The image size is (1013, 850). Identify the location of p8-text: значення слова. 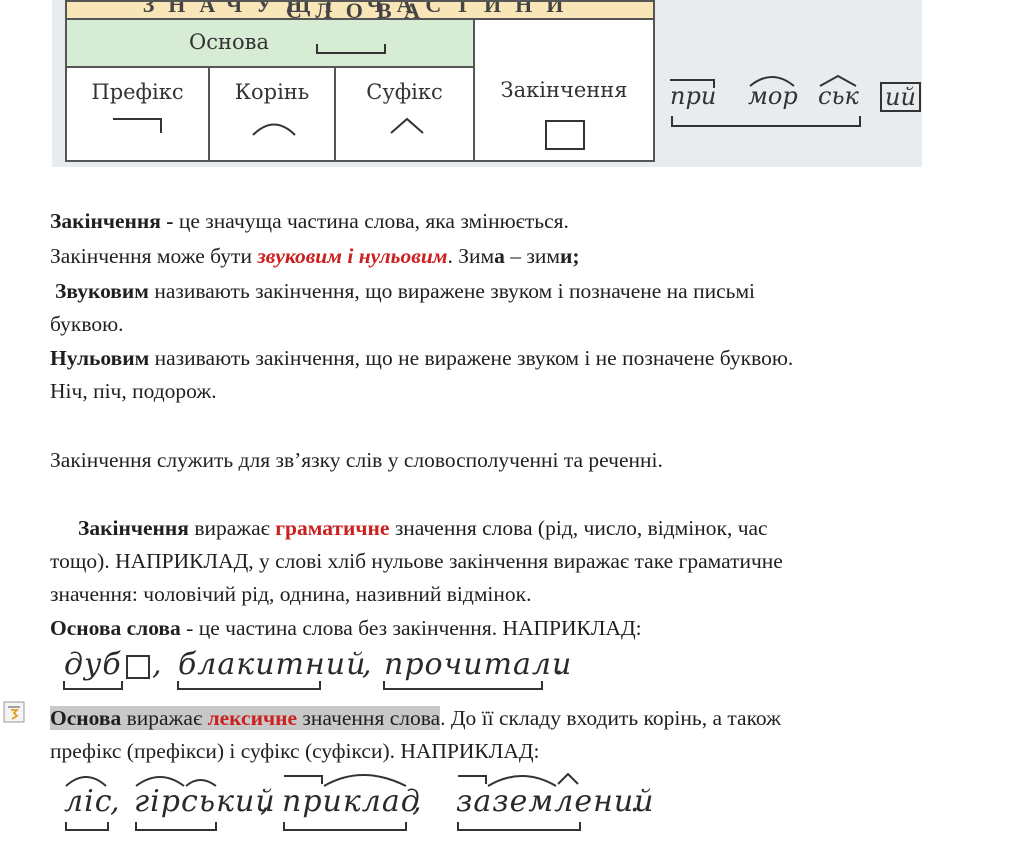
(369, 718).